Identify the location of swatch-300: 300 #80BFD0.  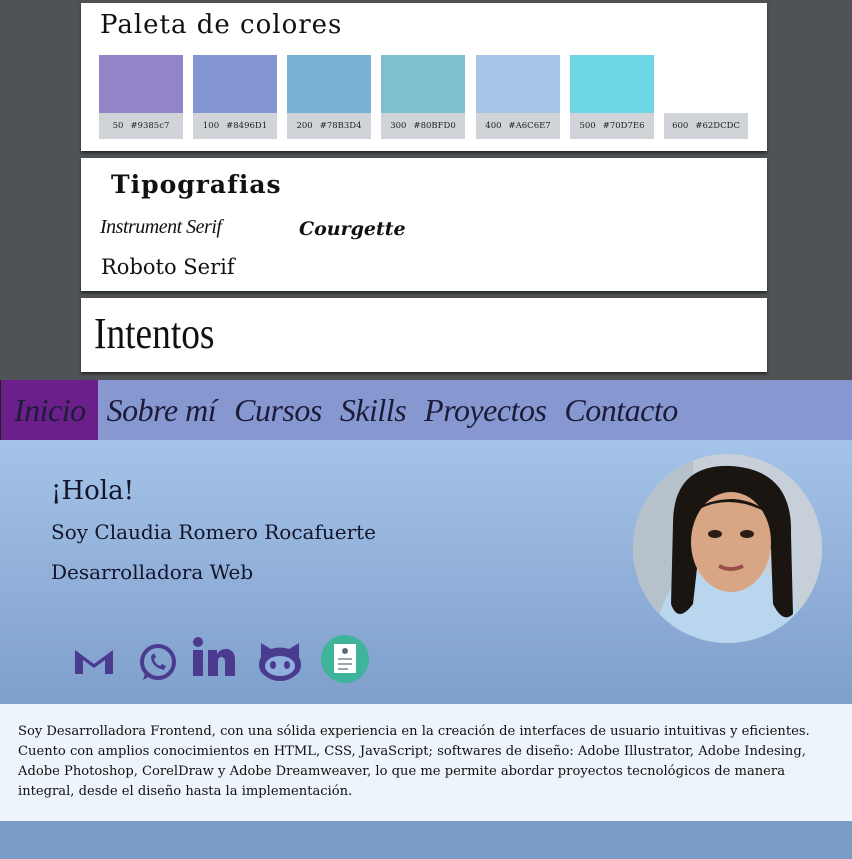
(423, 97).